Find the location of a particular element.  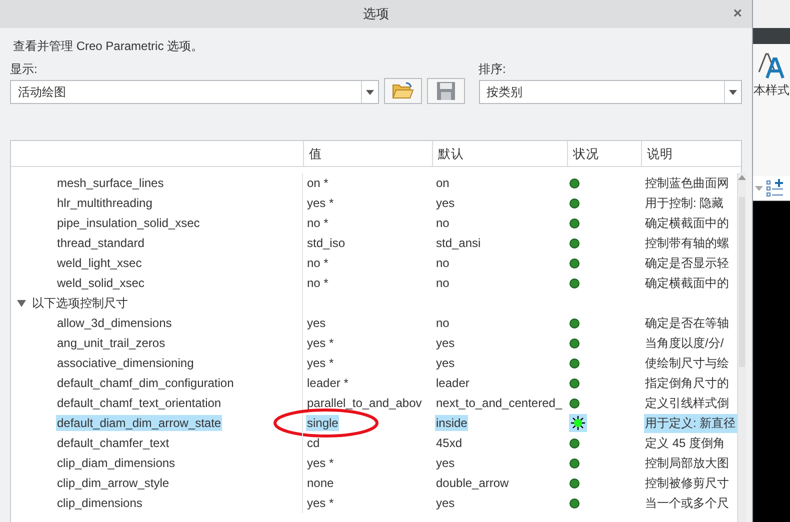

option-value: single is located at coordinates (323, 423).